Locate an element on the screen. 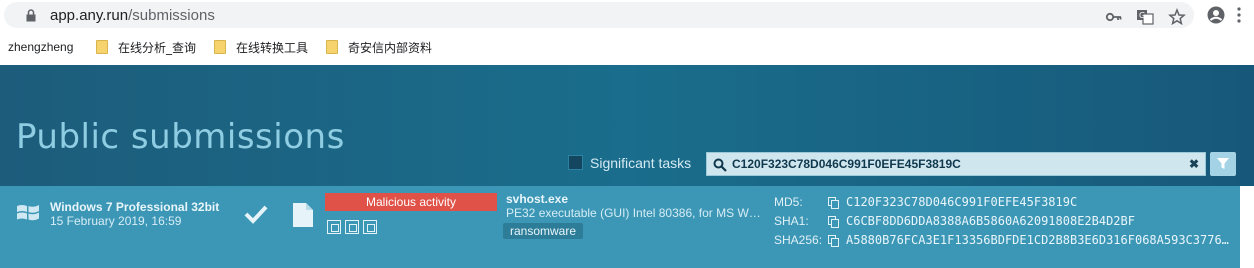  svg-text: G is located at coordinates (1142, 15).